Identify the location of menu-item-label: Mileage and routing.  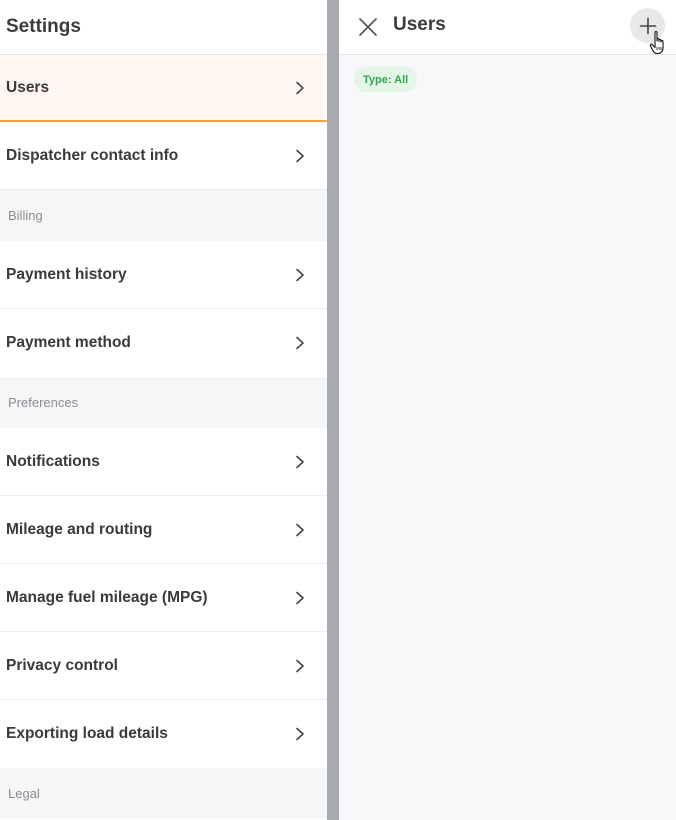
(79, 529).